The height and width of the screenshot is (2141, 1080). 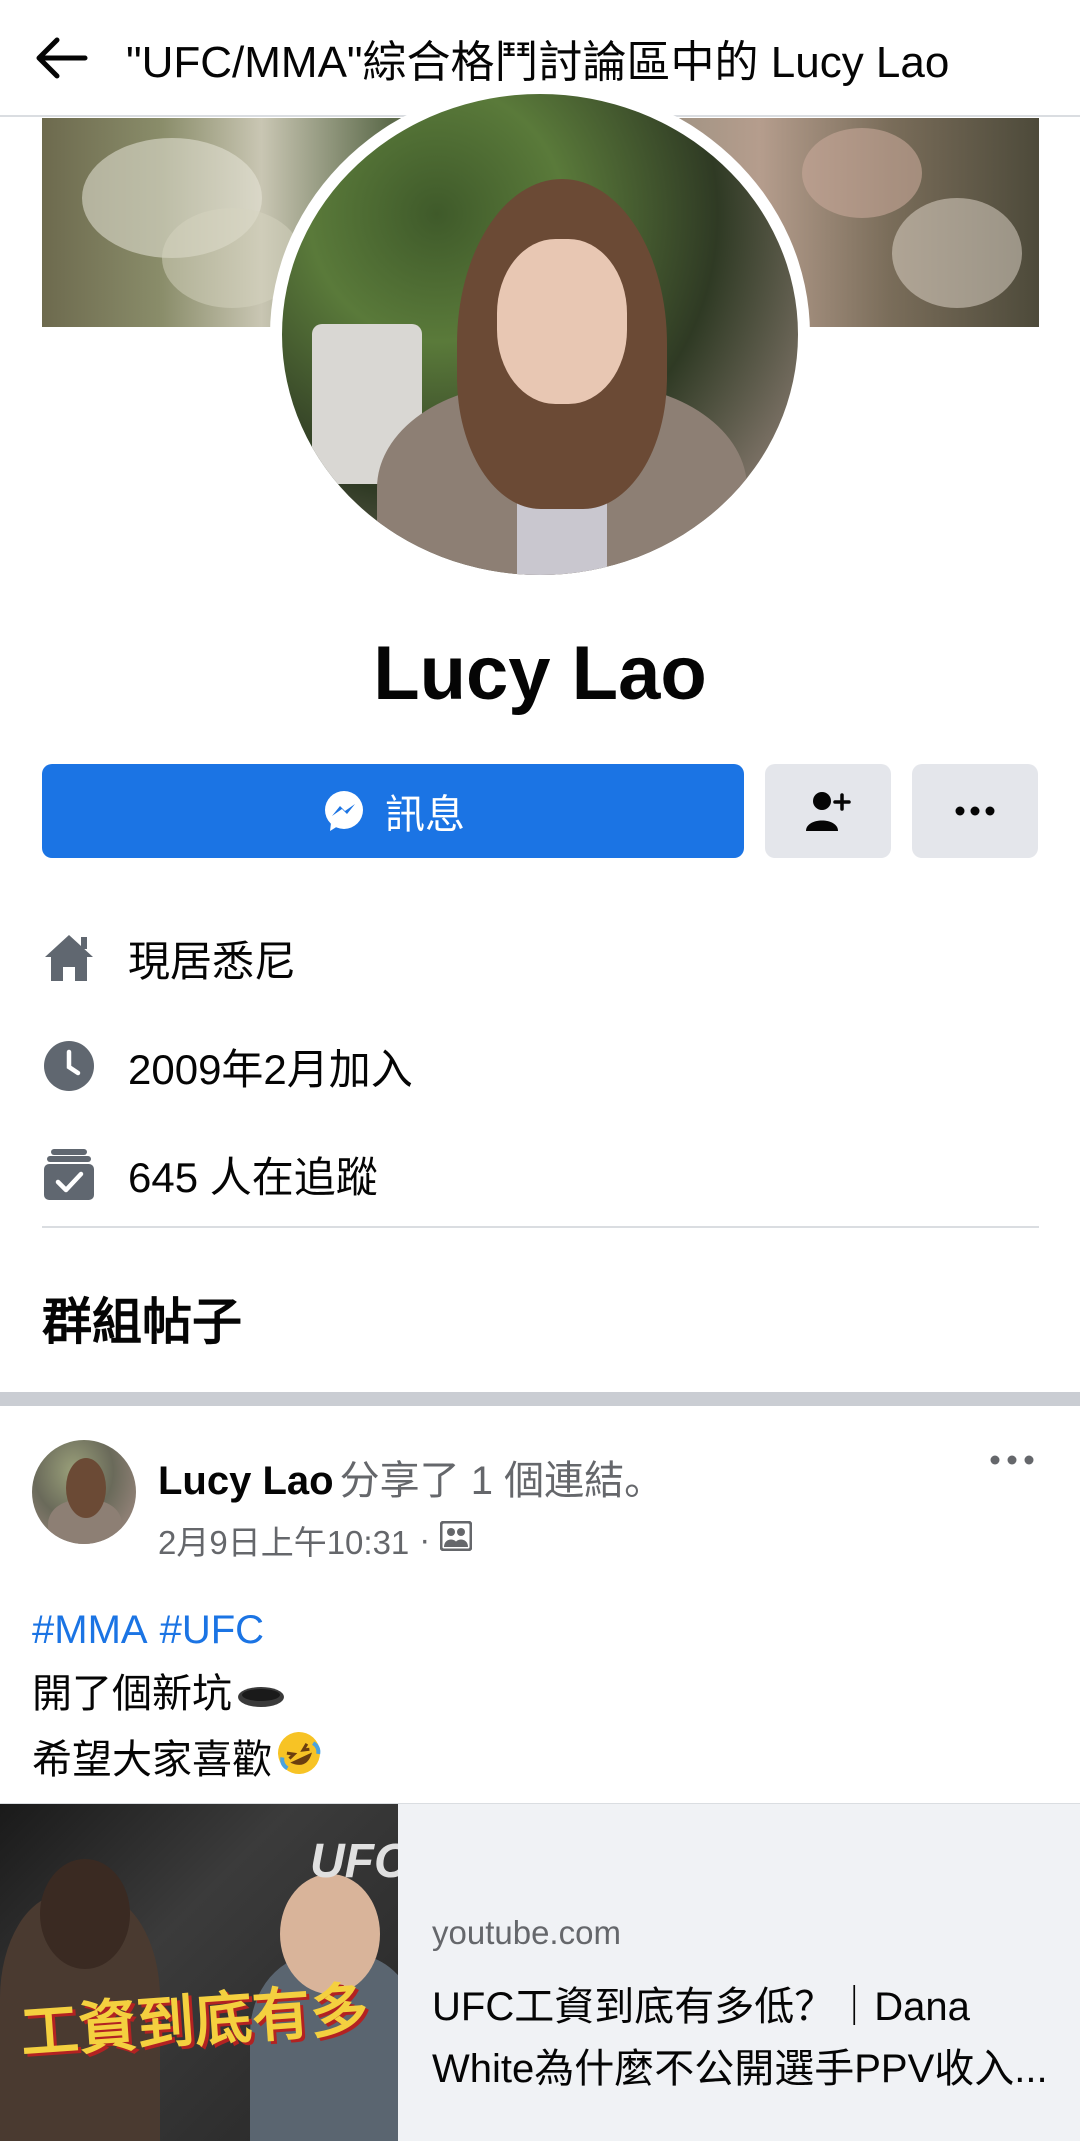 What do you see at coordinates (69, 958) in the screenshot?
I see `home-icon` at bounding box center [69, 958].